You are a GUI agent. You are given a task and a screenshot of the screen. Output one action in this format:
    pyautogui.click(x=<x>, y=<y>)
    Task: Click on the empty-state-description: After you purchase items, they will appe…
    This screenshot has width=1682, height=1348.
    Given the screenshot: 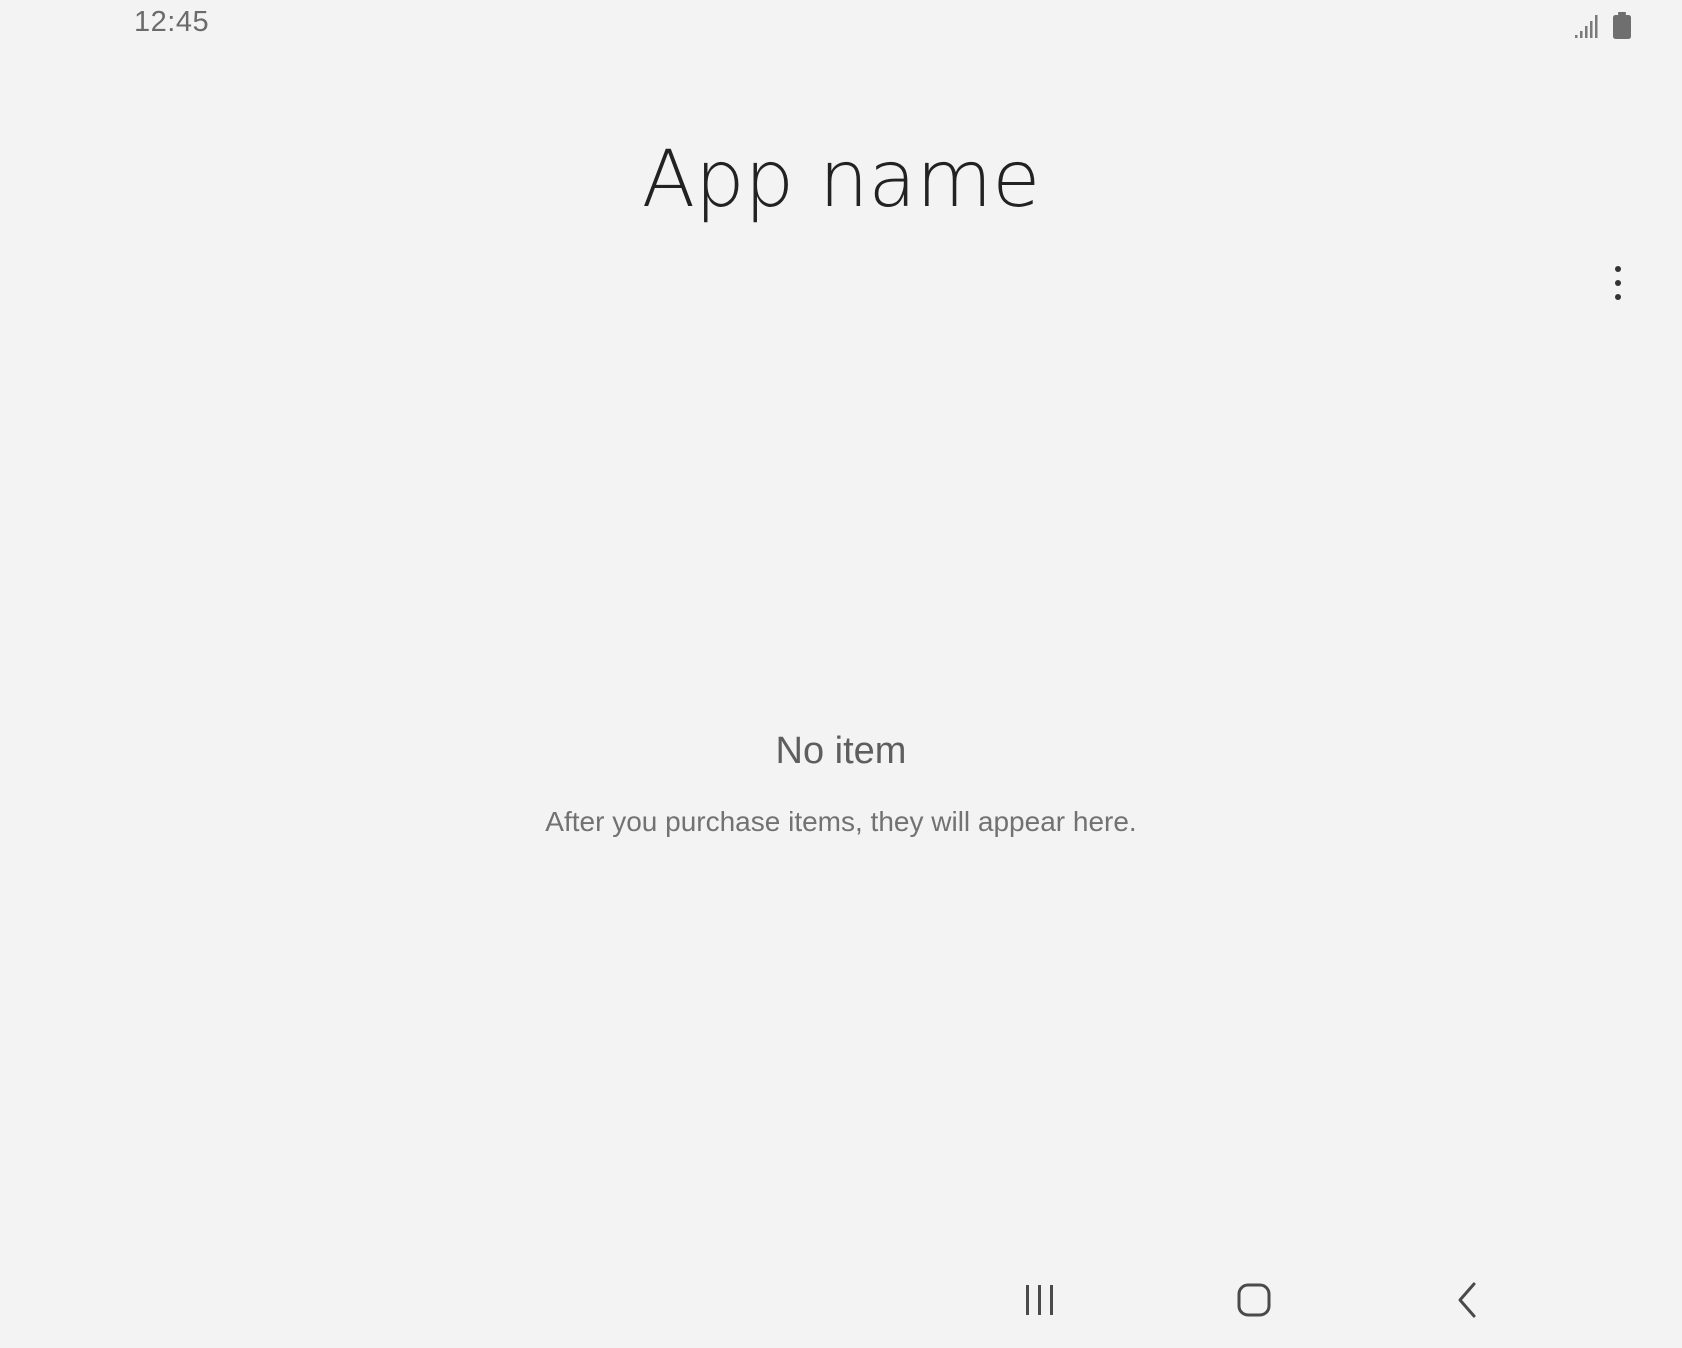 What is the action you would take?
    pyautogui.click(x=841, y=821)
    